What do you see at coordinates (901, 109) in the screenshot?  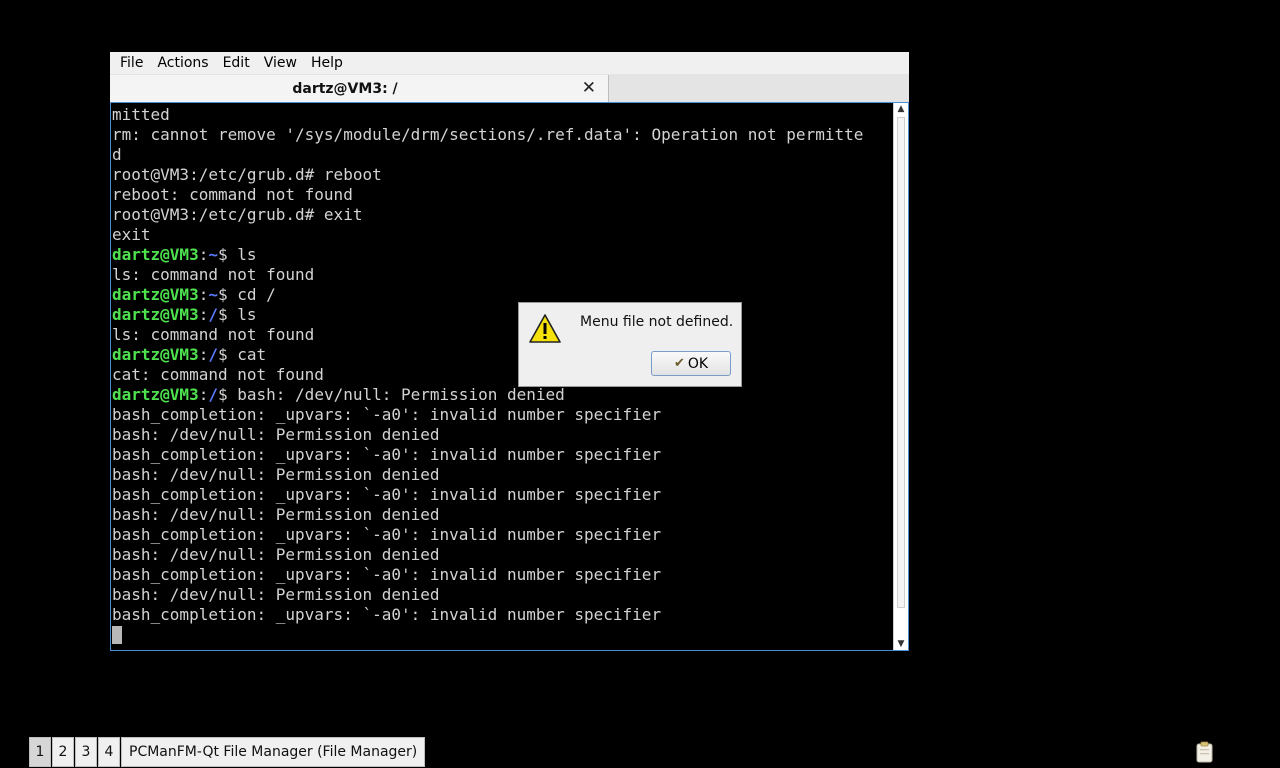 I see `scroll-up-arrow-icon: ▲` at bounding box center [901, 109].